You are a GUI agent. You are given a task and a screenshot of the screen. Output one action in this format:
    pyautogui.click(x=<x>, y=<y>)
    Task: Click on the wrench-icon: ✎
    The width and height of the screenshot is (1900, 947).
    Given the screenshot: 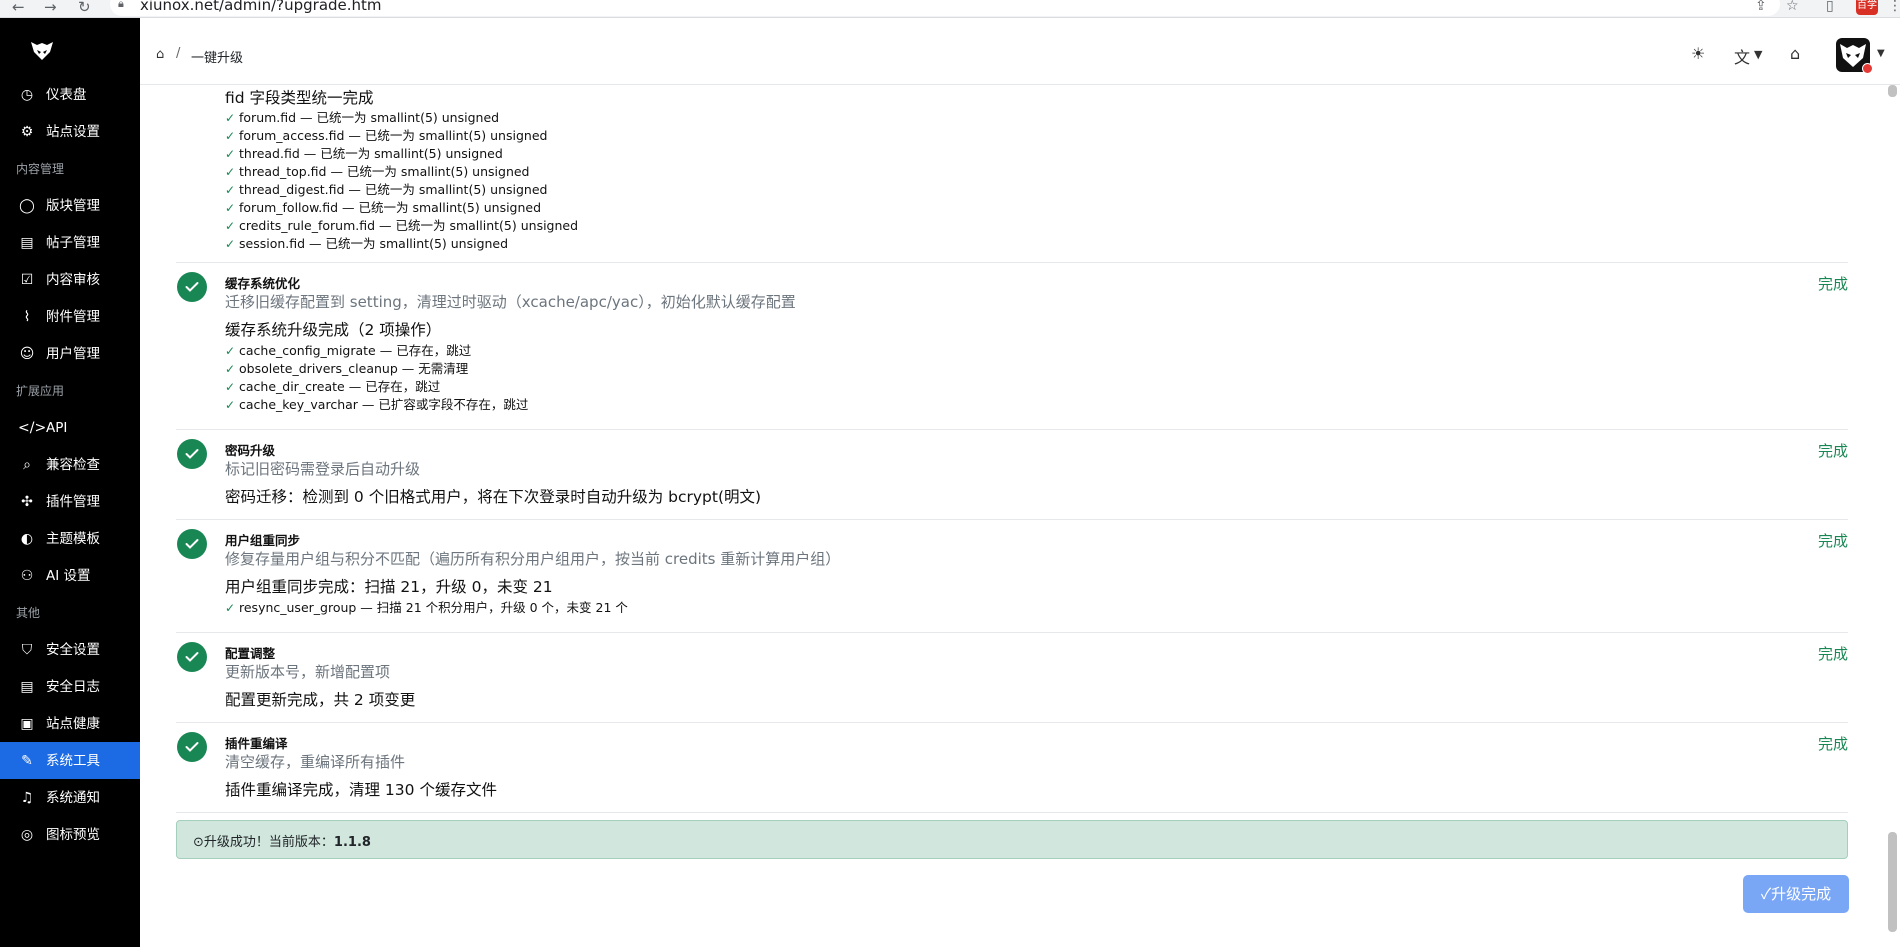 What is the action you would take?
    pyautogui.click(x=27, y=761)
    